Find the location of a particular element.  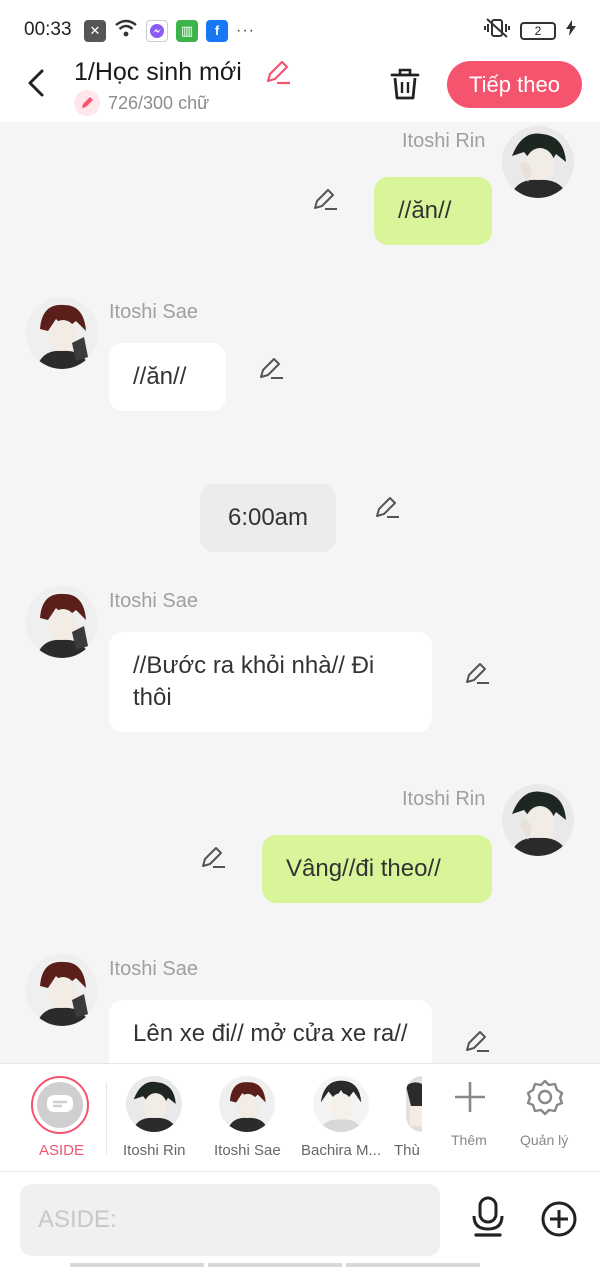

nav-handle is located at coordinates (275, 1265).